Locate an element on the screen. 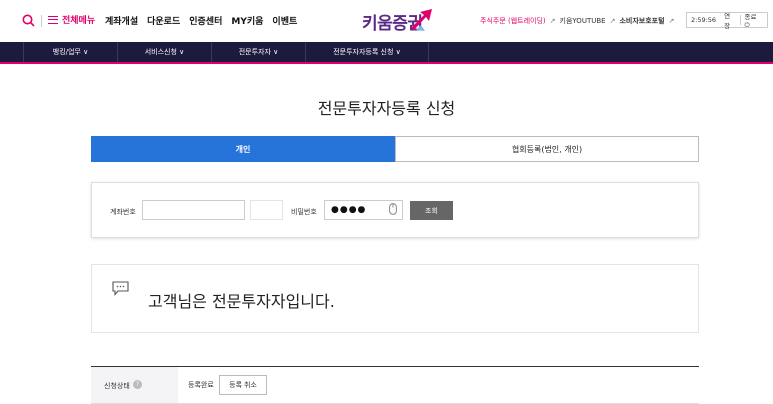  top-nav: 계좌개설 다운로드 인증센터 MY키움 이벤트 is located at coordinates (201, 20).